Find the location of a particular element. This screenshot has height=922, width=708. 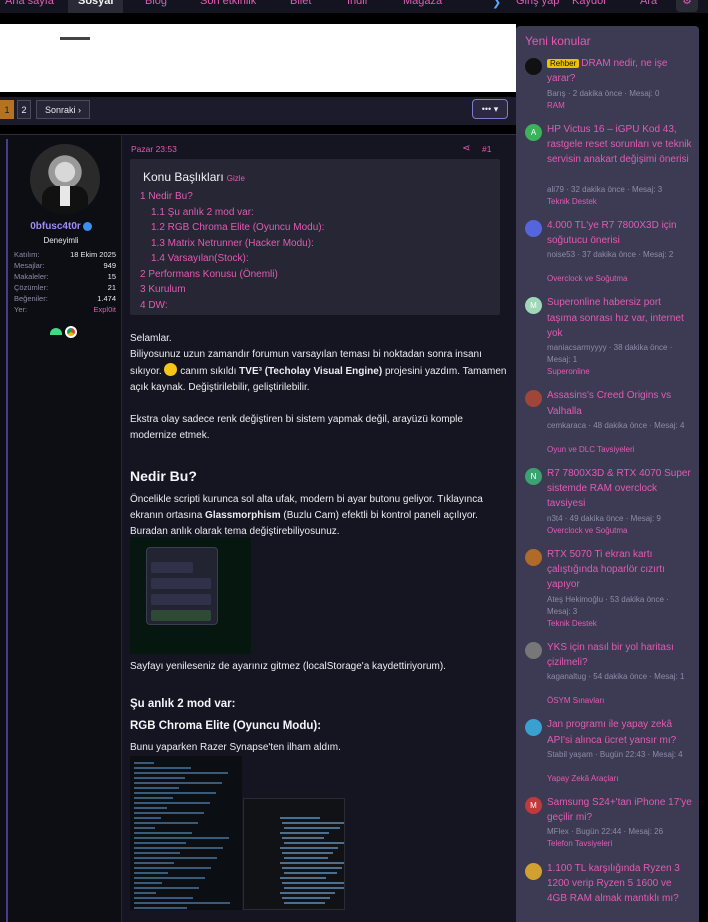

toc-item: 1.3 Matrix Netrunner (Hacker Modu): is located at coordinates (232, 246).